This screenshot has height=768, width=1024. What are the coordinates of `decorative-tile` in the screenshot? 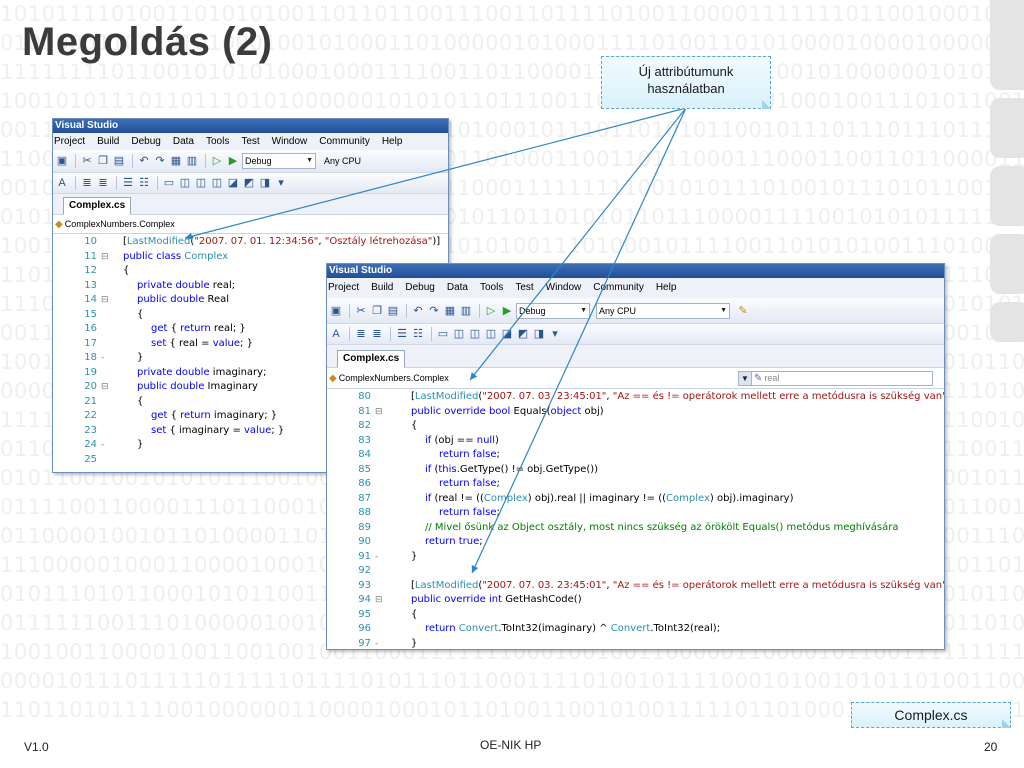 It's located at (1007, 45).